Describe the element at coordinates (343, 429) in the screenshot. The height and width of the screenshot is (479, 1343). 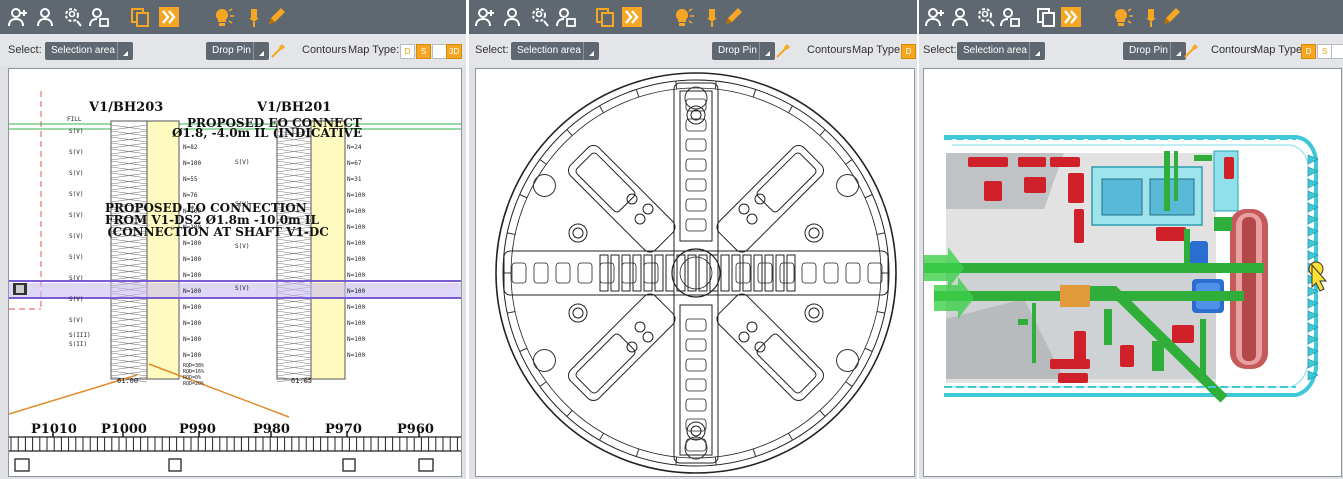
I see `chainage-label: P970` at that location.